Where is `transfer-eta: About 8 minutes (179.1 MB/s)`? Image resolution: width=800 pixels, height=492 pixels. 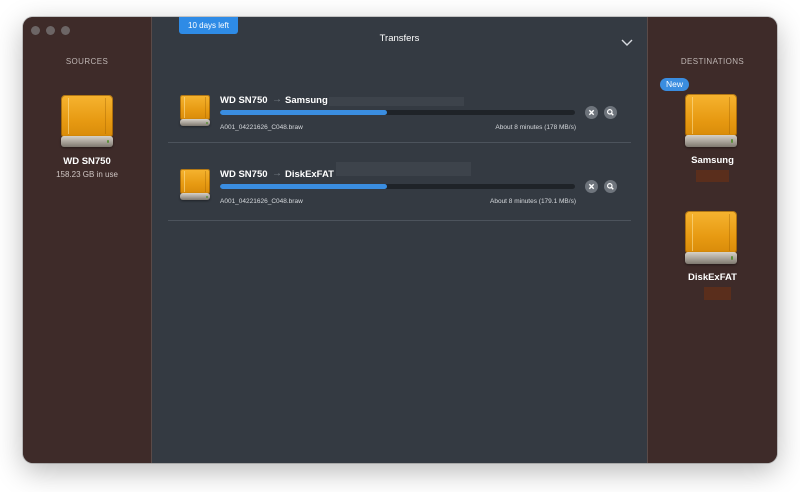 transfer-eta: About 8 minutes (179.1 MB/s) is located at coordinates (533, 201).